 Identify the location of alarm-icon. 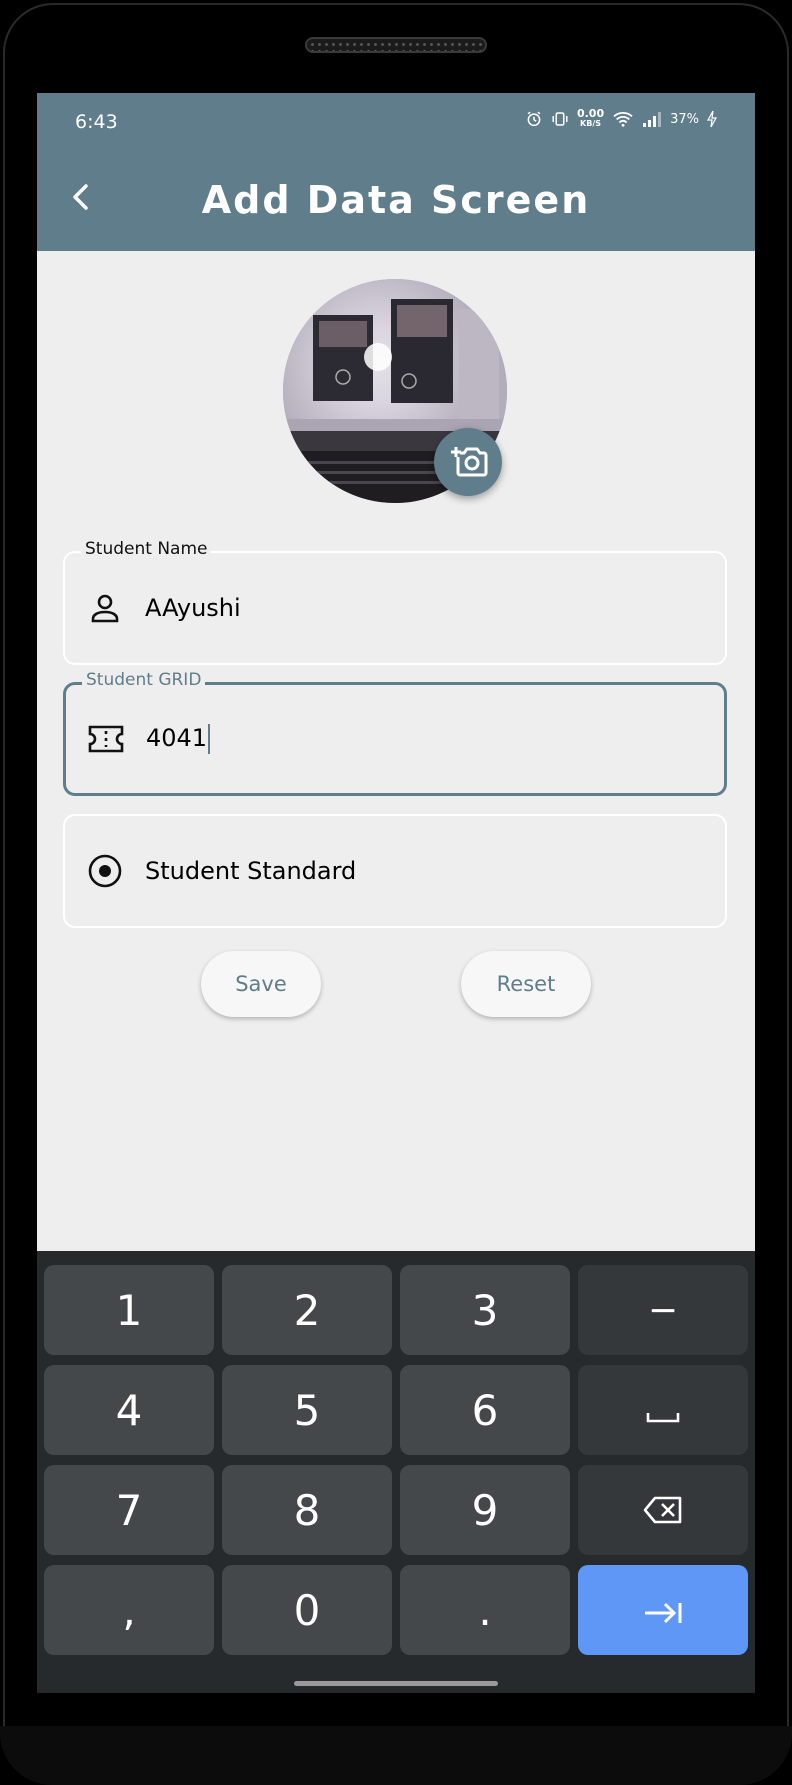
(534, 119).